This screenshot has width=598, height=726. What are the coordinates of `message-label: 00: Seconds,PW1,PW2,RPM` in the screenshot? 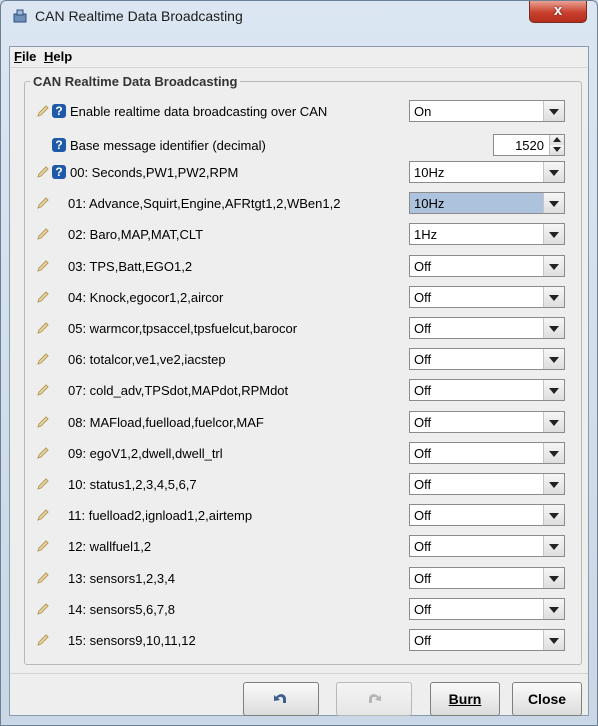 It's located at (154, 172).